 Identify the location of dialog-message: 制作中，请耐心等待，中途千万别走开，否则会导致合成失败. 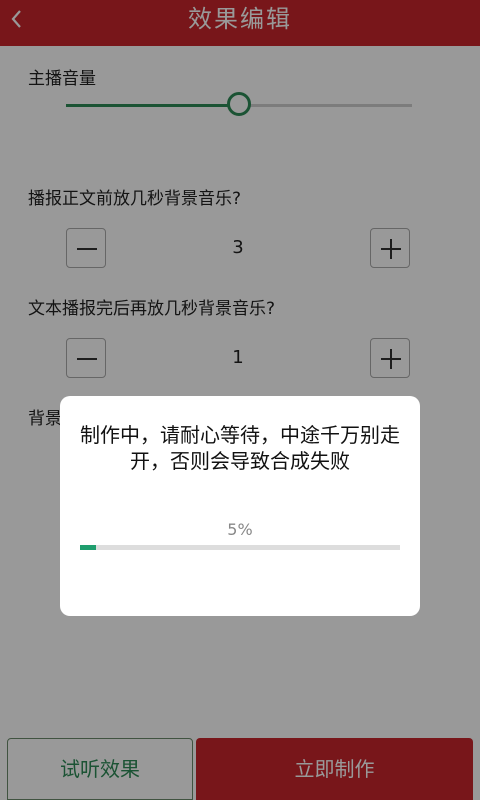
(240, 448).